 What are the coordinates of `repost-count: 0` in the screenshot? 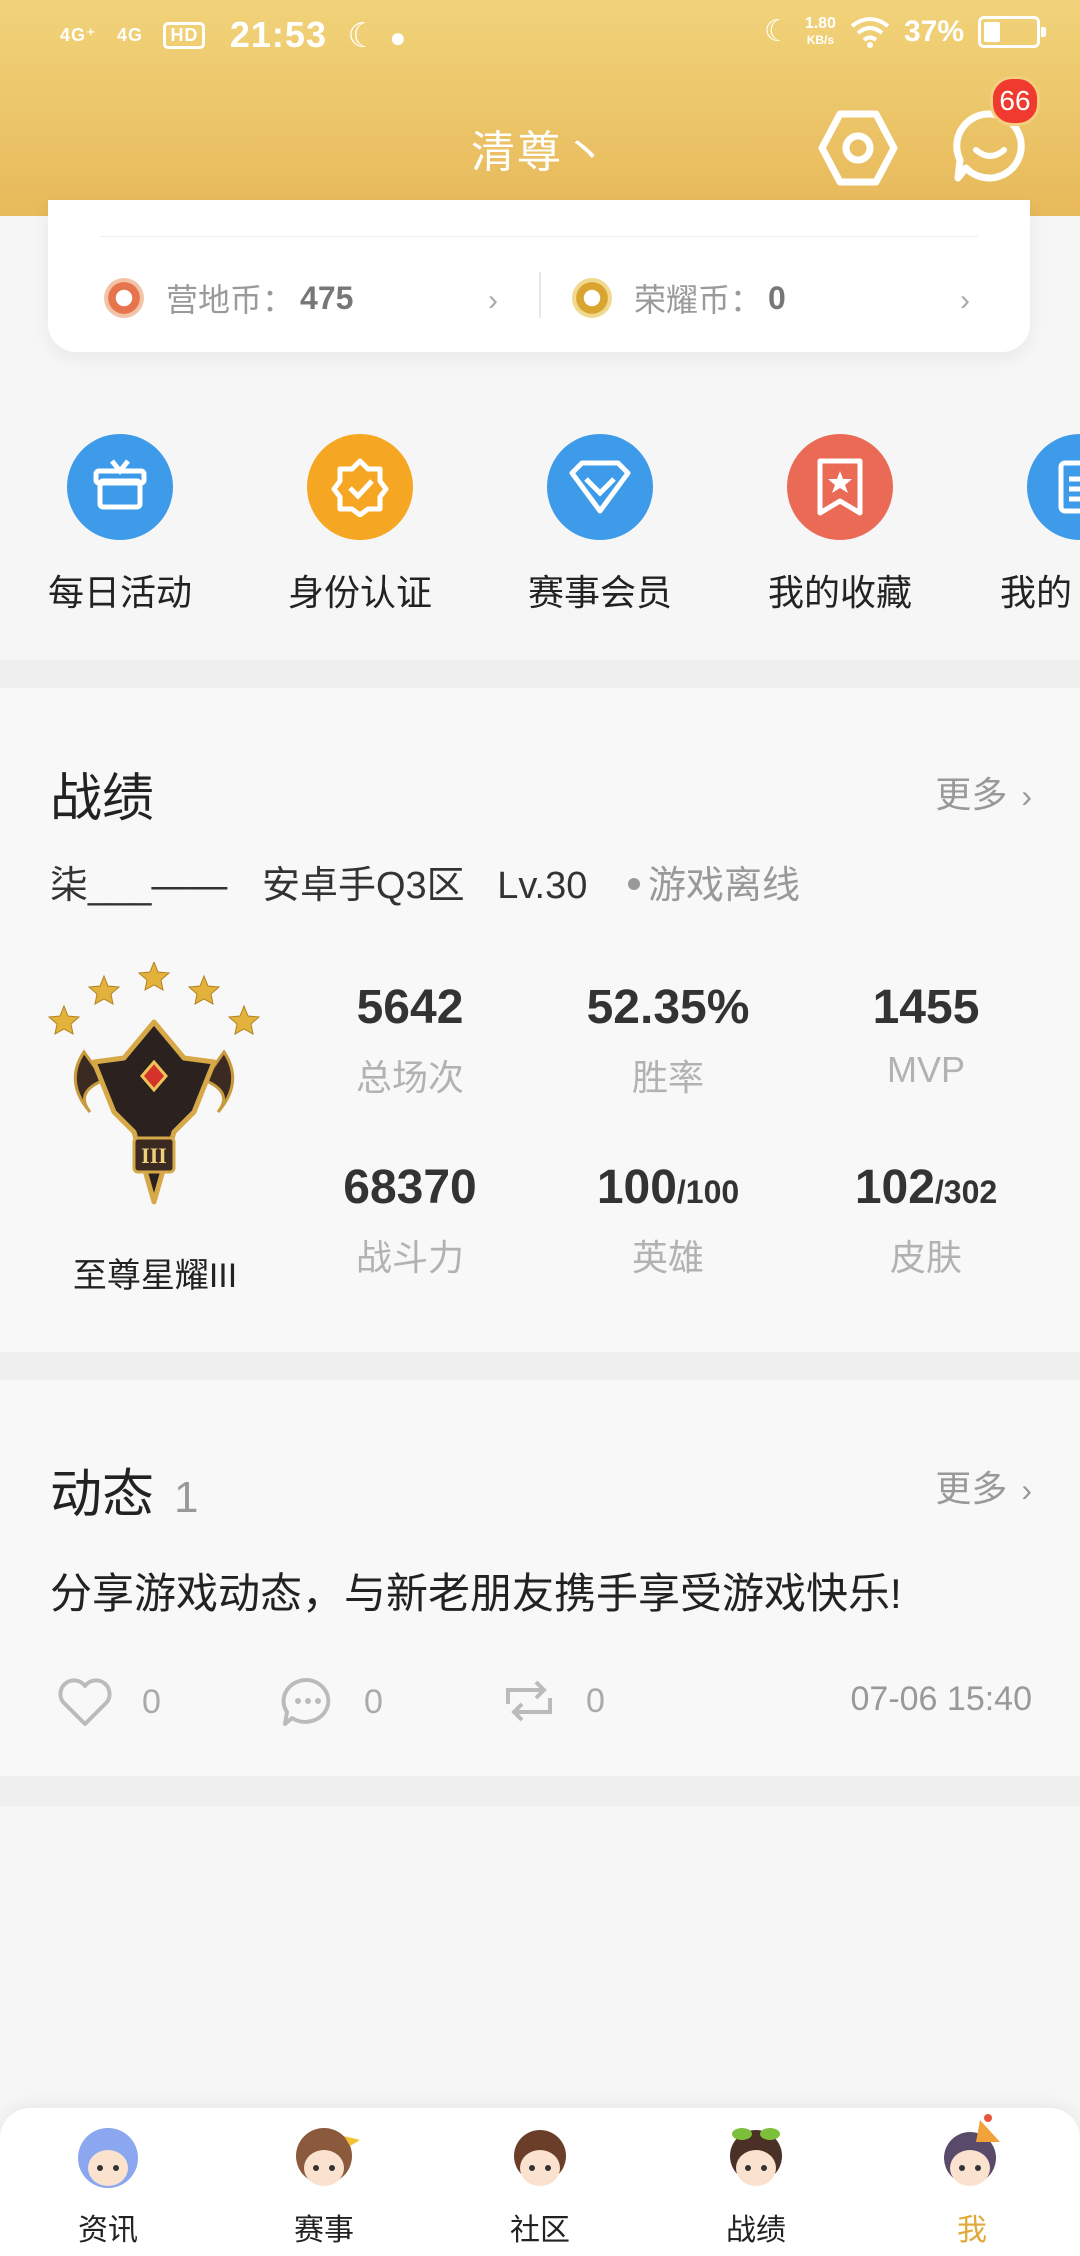 It's located at (595, 1700).